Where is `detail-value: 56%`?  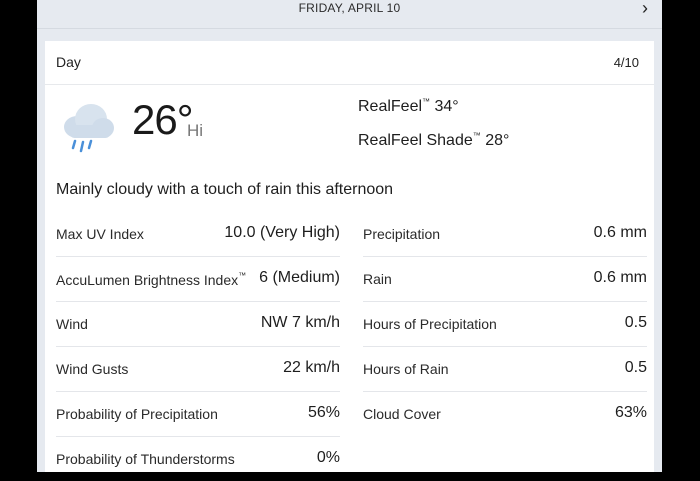 detail-value: 56% is located at coordinates (323, 412).